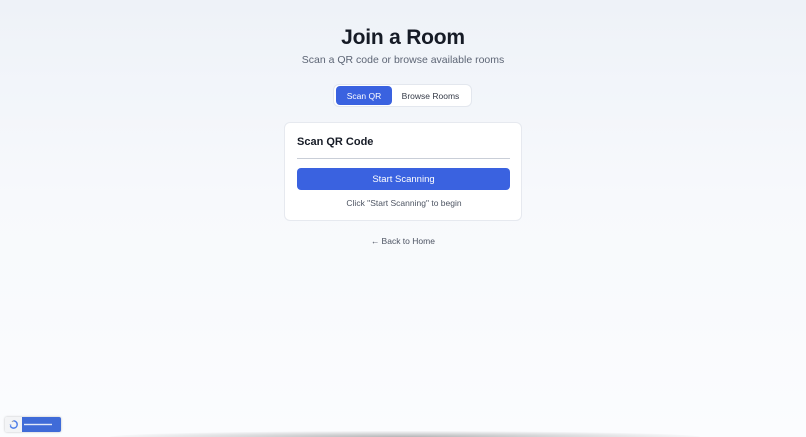  What do you see at coordinates (403, 158) in the screenshot?
I see `card-divider` at bounding box center [403, 158].